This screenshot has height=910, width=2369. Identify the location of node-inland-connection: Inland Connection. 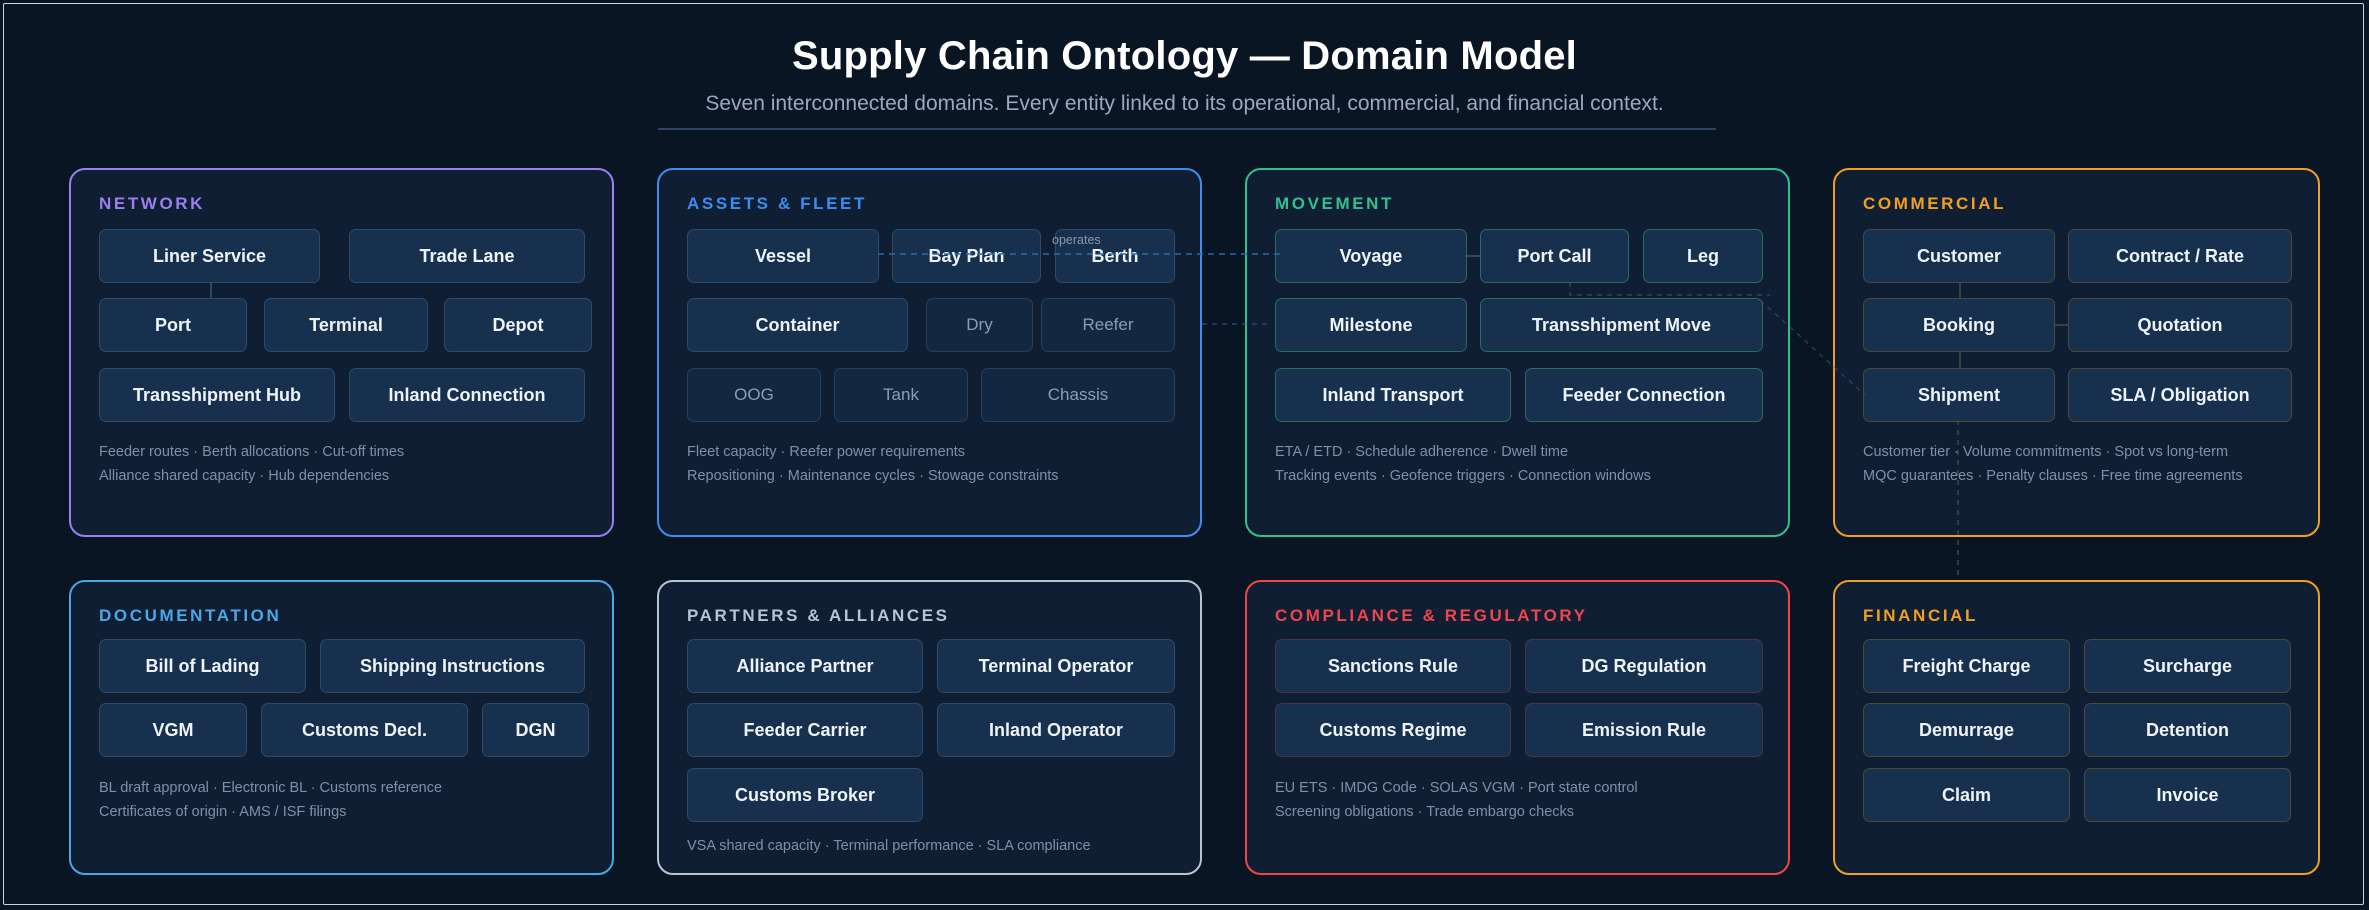
(467, 395).